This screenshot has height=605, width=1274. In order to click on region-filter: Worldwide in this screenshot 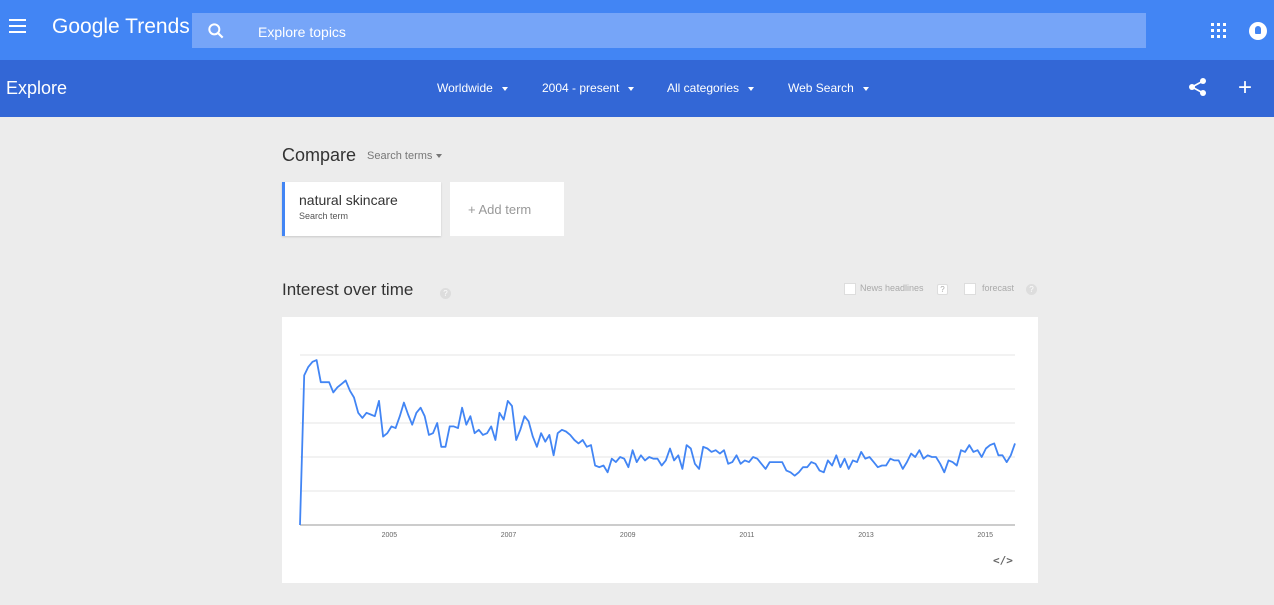, I will do `click(472, 88)`.